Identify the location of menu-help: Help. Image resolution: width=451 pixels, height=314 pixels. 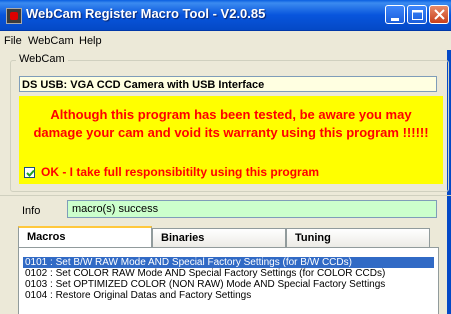
(90, 41).